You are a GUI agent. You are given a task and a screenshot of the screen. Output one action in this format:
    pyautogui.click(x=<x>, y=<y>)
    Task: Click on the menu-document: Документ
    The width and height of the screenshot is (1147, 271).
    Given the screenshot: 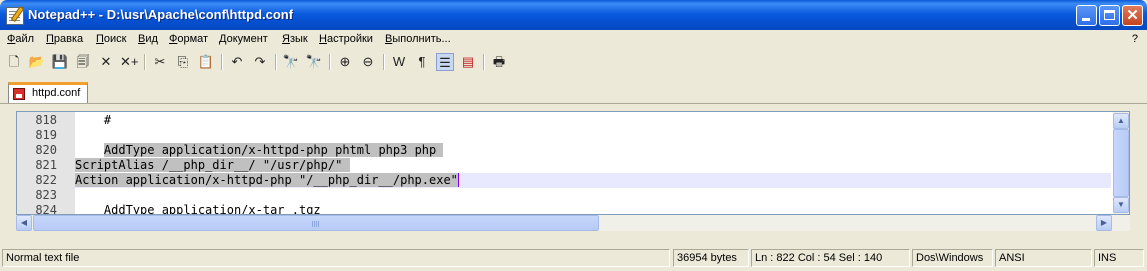 What is the action you would take?
    pyautogui.click(x=243, y=39)
    